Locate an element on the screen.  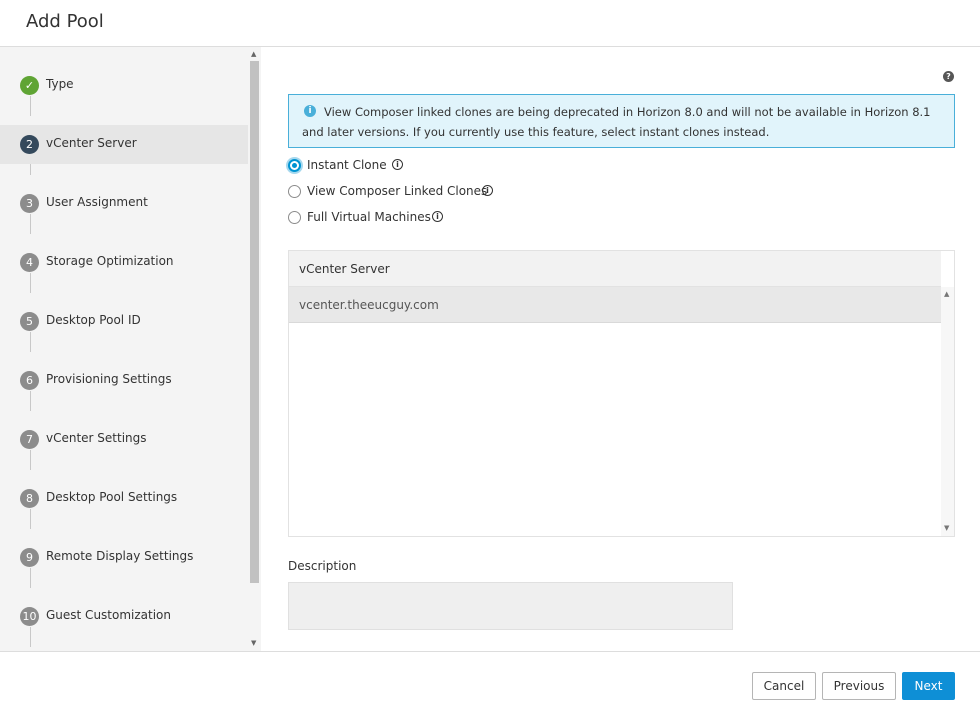
next-button: Next is located at coordinates (928, 686).